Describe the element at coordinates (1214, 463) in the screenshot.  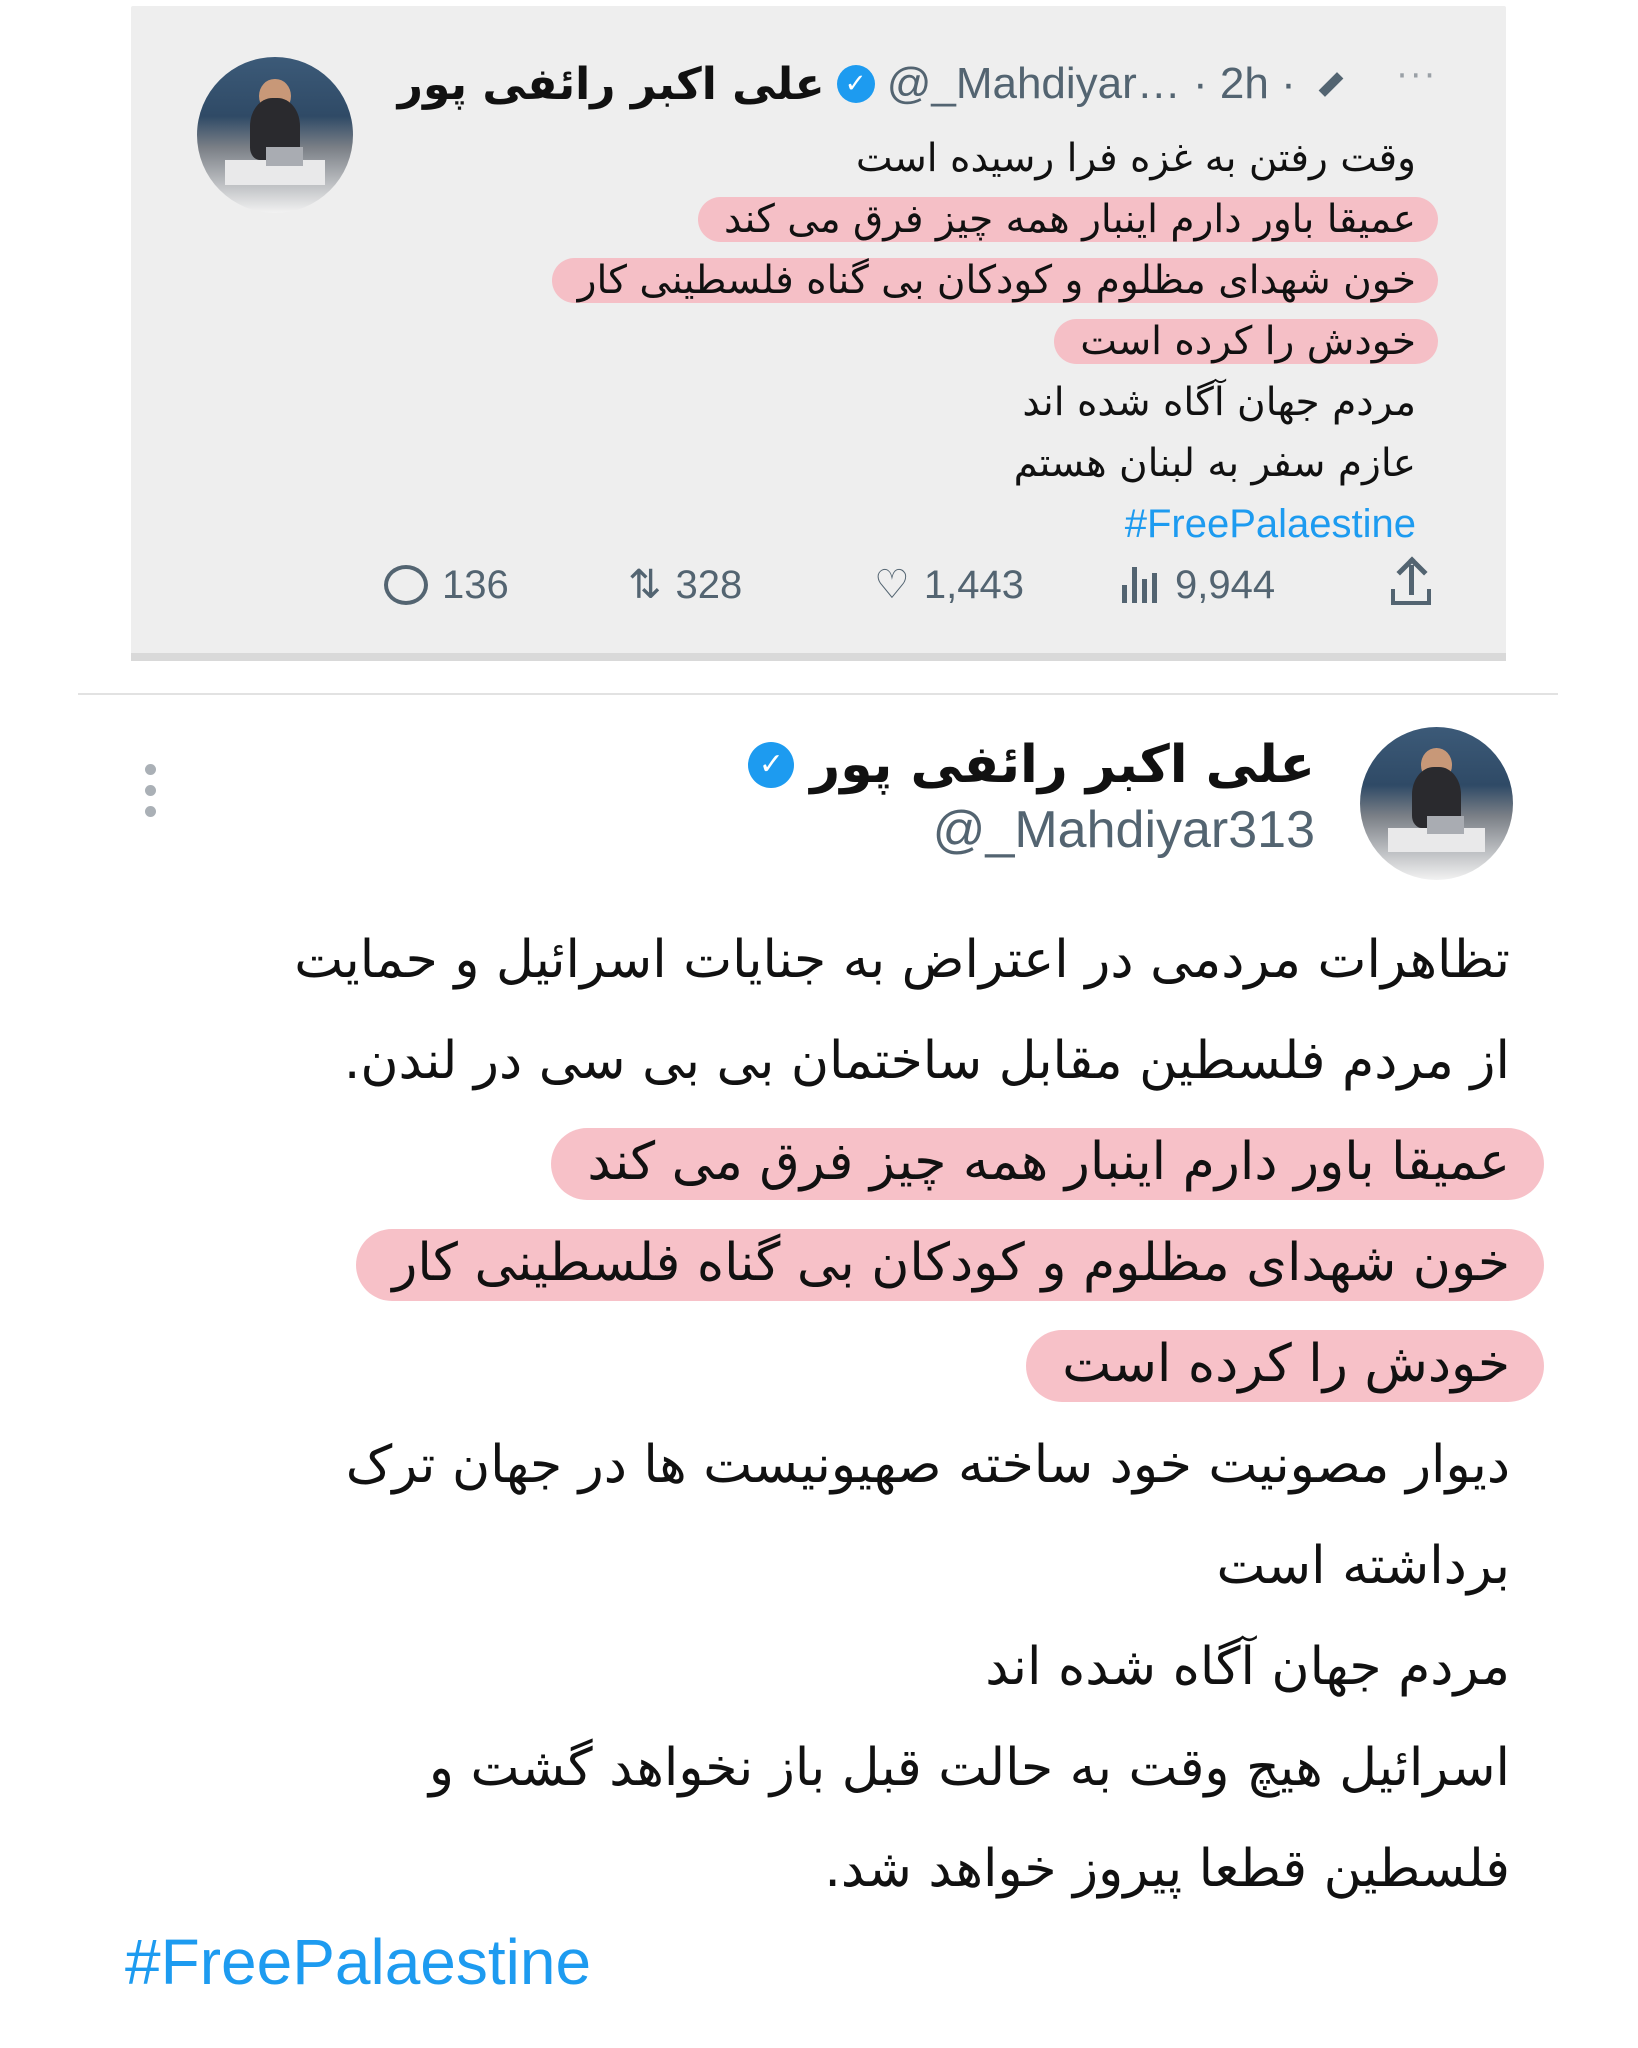
I see `tweet-line-text: عازم سفر به لبنان هستم` at that location.